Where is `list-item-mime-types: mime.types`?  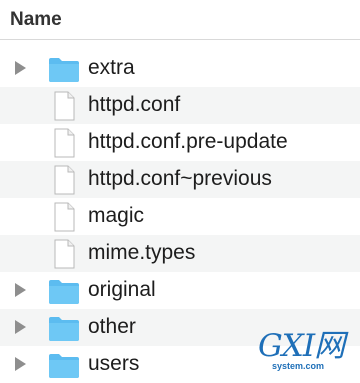
list-item-mime-types: mime.types is located at coordinates (180, 253).